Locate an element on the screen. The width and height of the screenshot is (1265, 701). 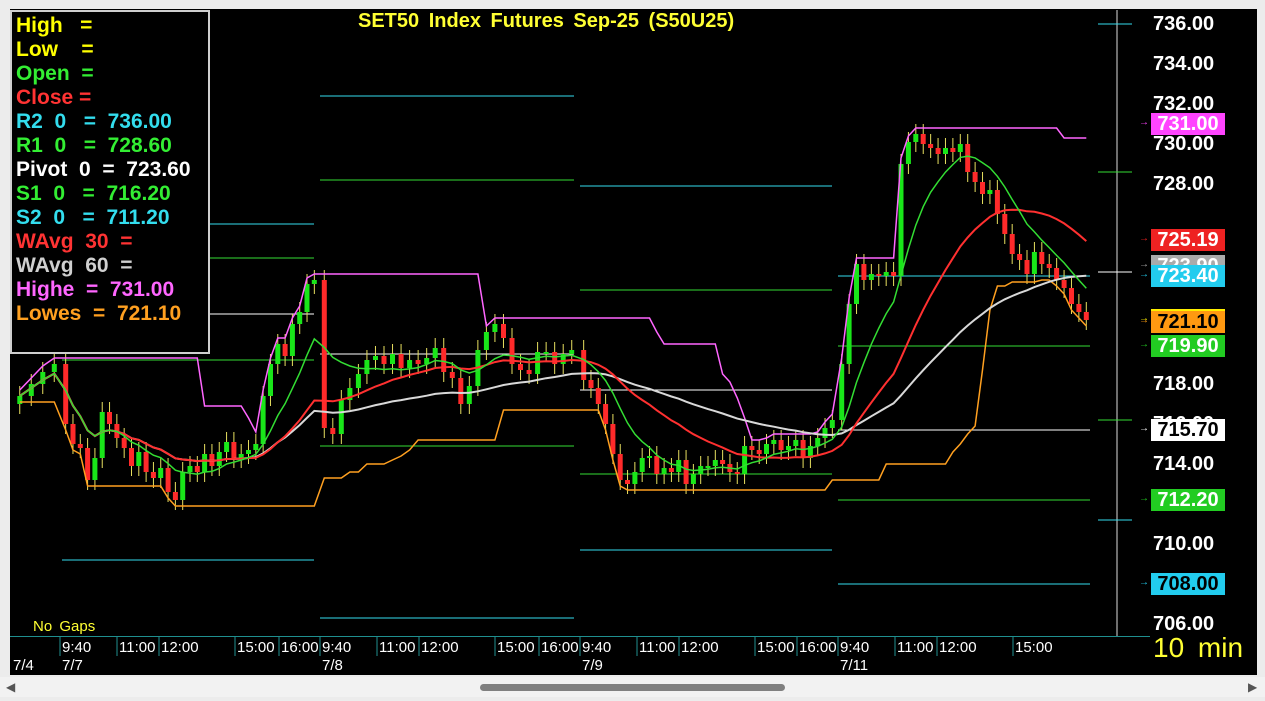
legend-row: Close = is located at coordinates (54, 97).